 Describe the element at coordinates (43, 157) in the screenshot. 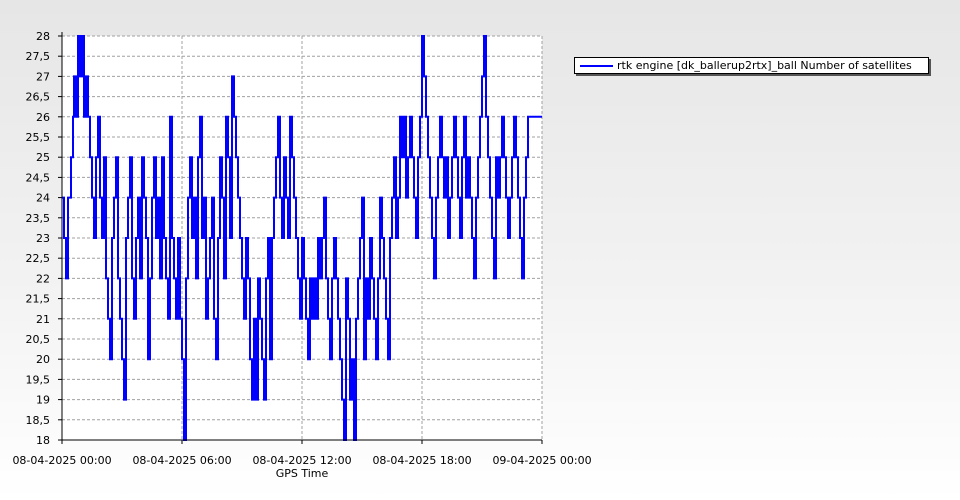

I see `y-tick-label: 25` at that location.